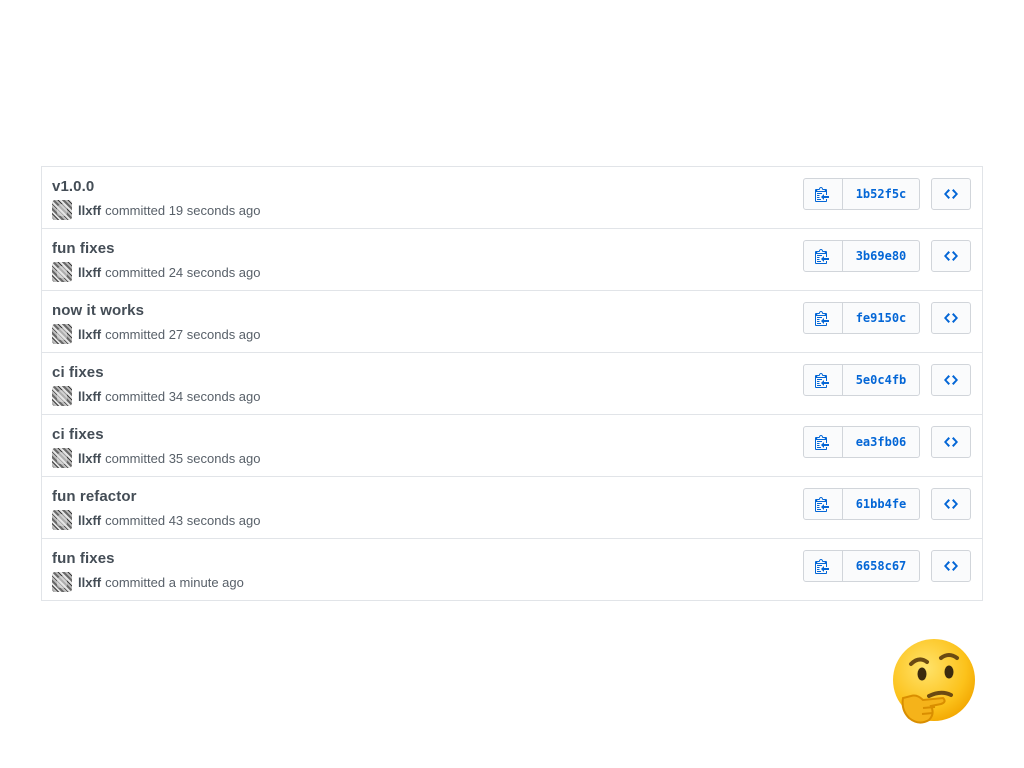  What do you see at coordinates (881, 194) in the screenshot?
I see `sha-link: 1b52f5c` at bounding box center [881, 194].